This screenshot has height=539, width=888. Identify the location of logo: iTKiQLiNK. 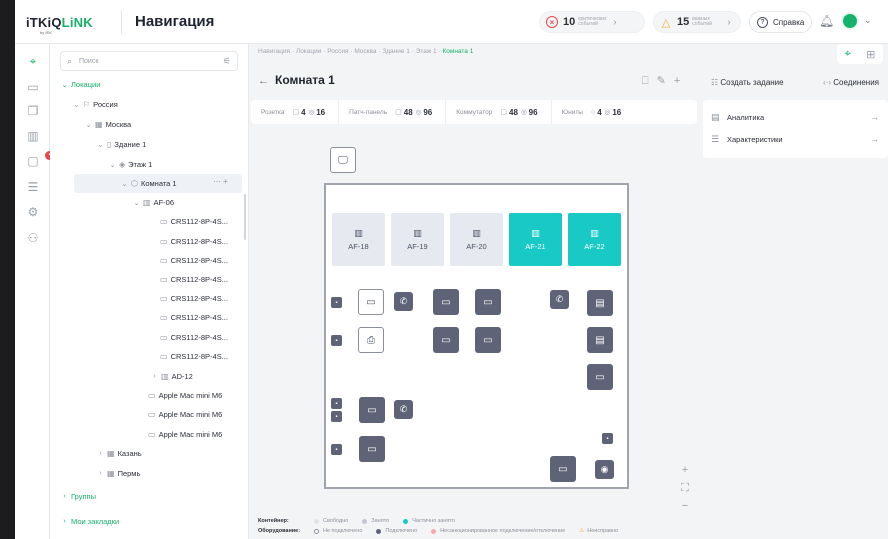
(59, 22).